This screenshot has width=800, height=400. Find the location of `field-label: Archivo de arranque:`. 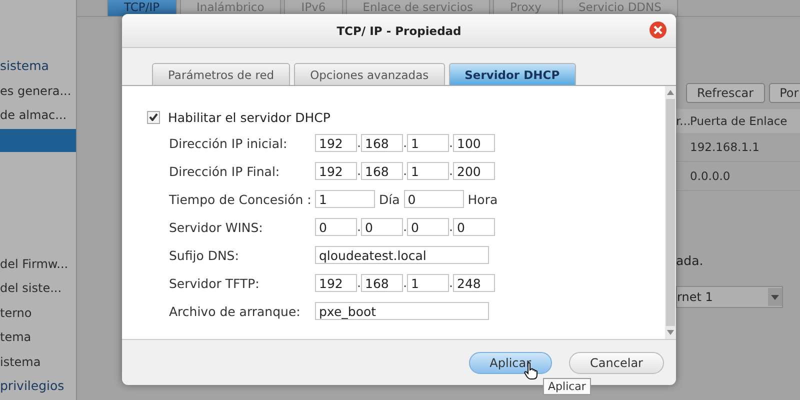

field-label: Archivo de arranque: is located at coordinates (235, 311).